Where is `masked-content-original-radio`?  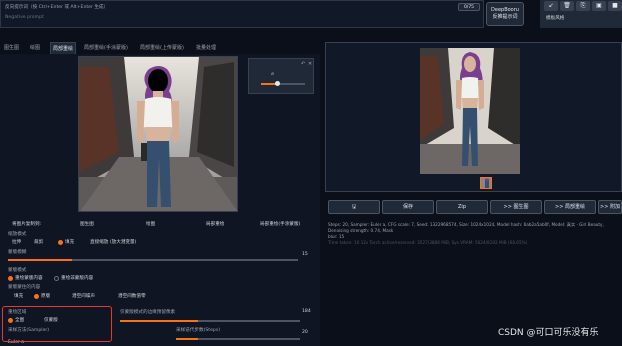 masked-content-original-radio is located at coordinates (36, 296).